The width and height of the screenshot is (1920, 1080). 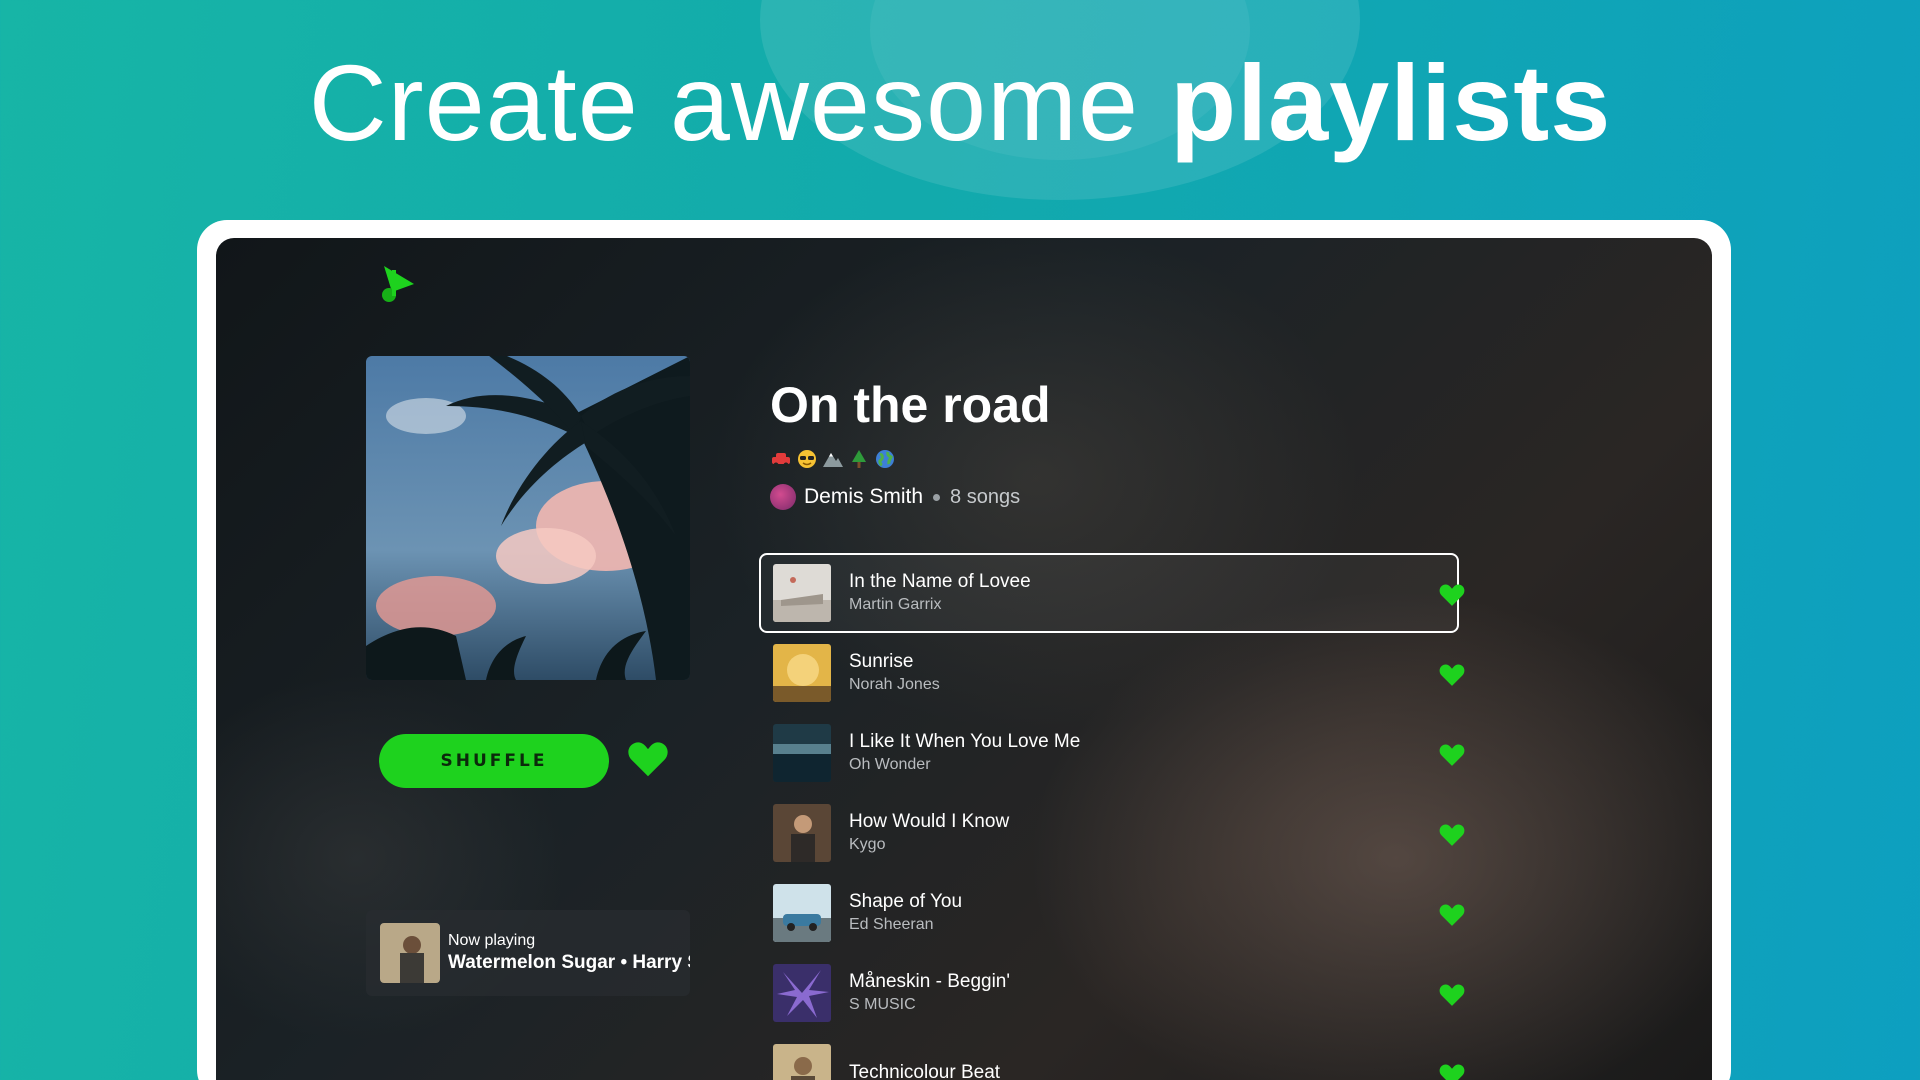 I want to click on playlist-meta: Demis Smith 8 songs, so click(x=895, y=497).